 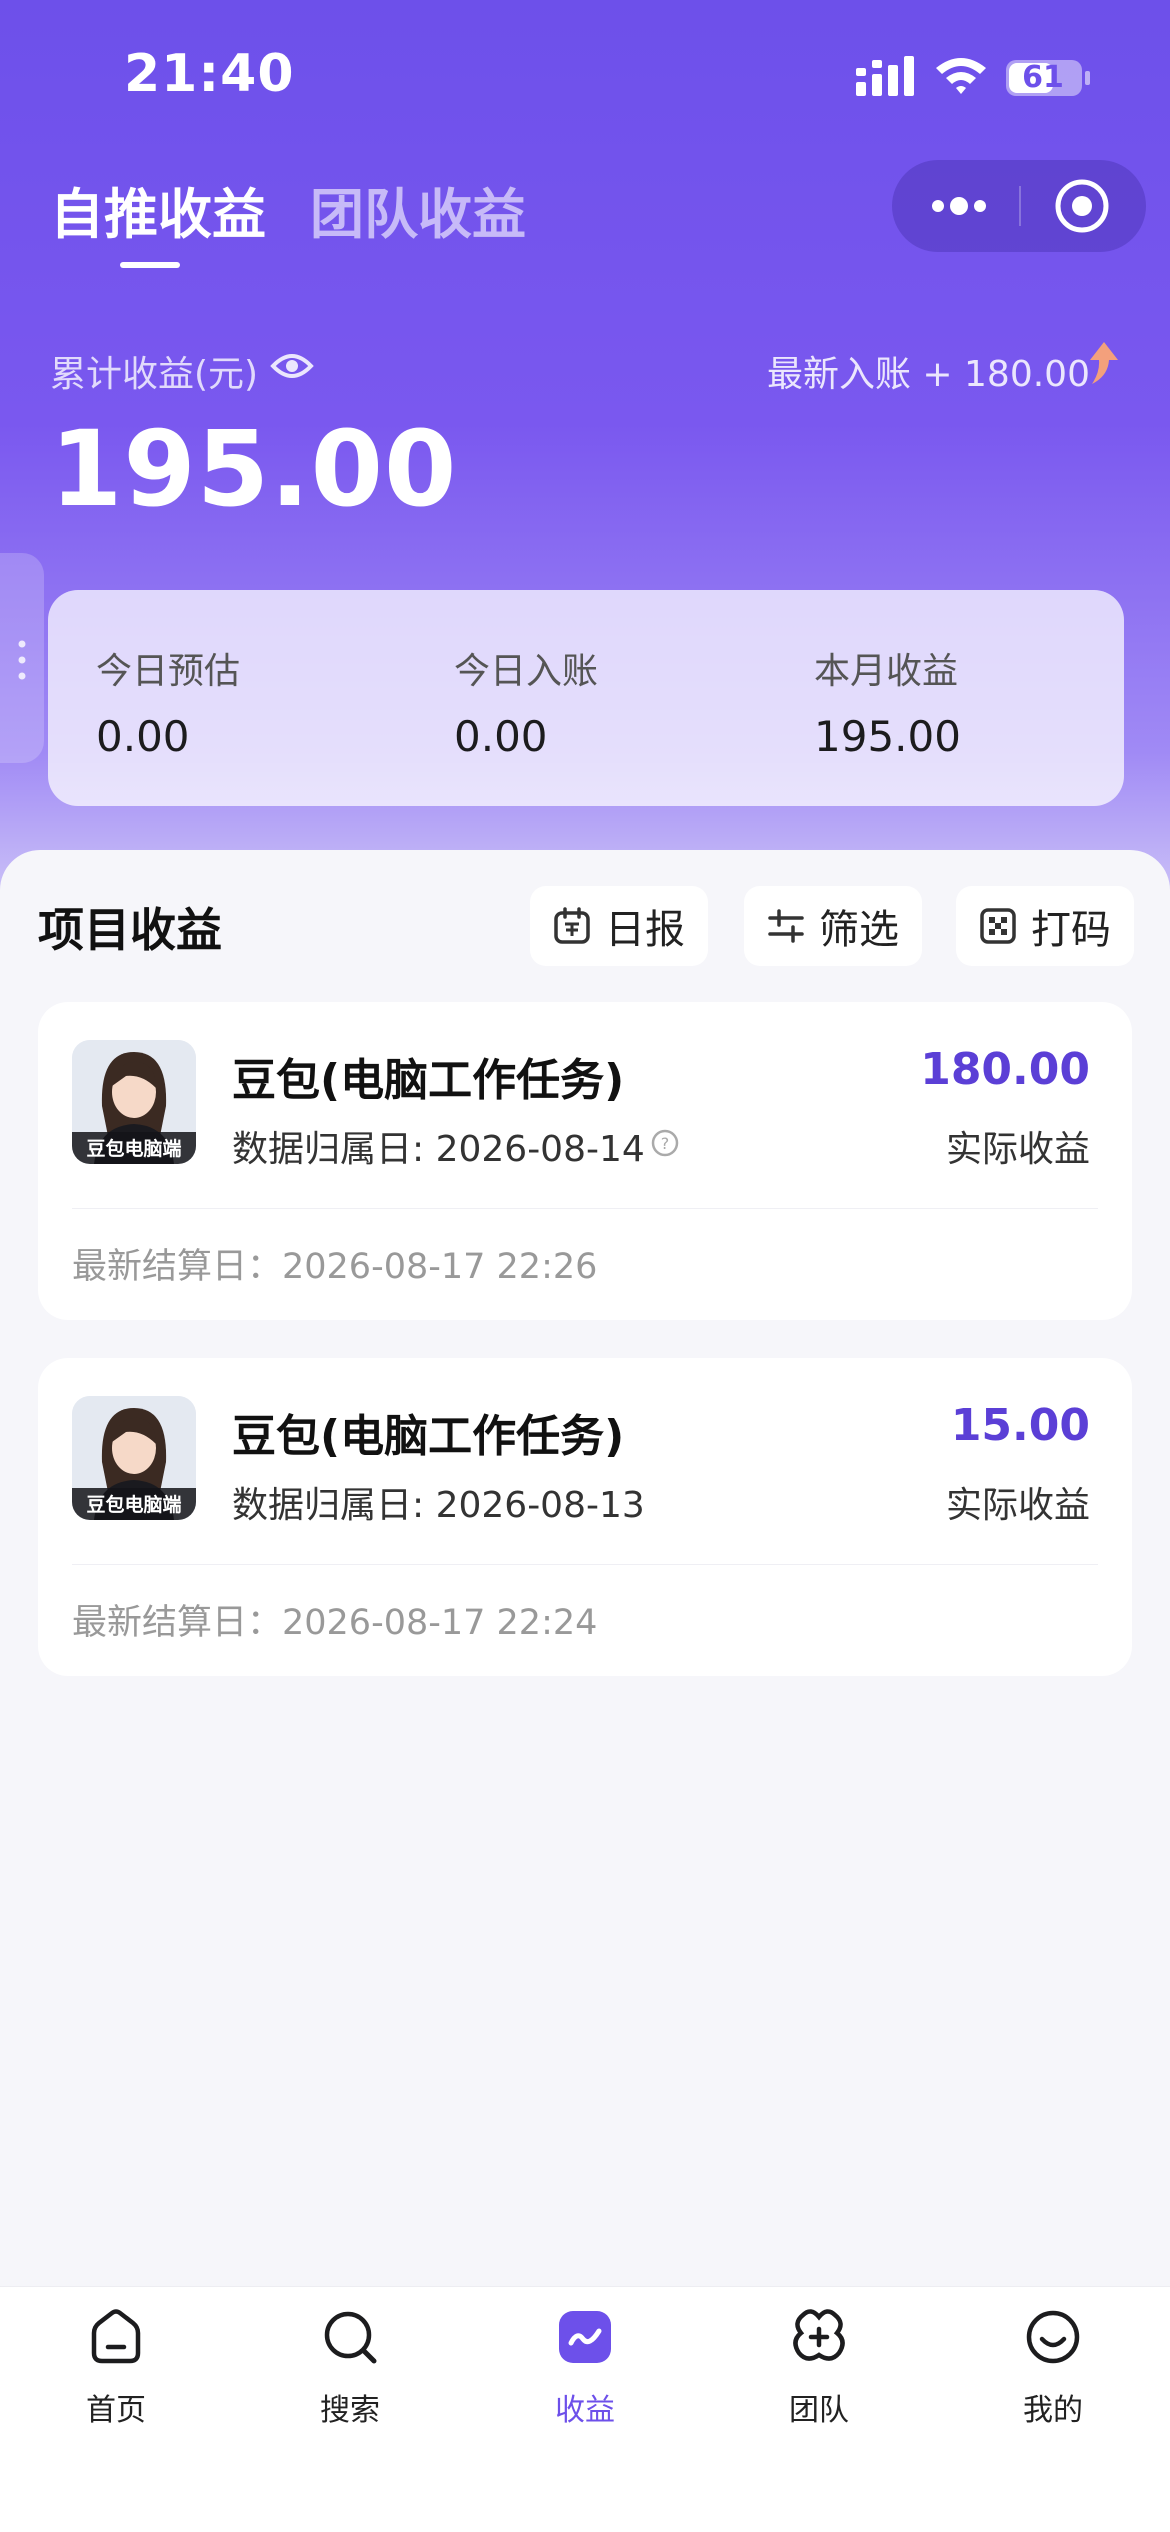 I want to click on mosaic-icon, so click(x=998, y=926).